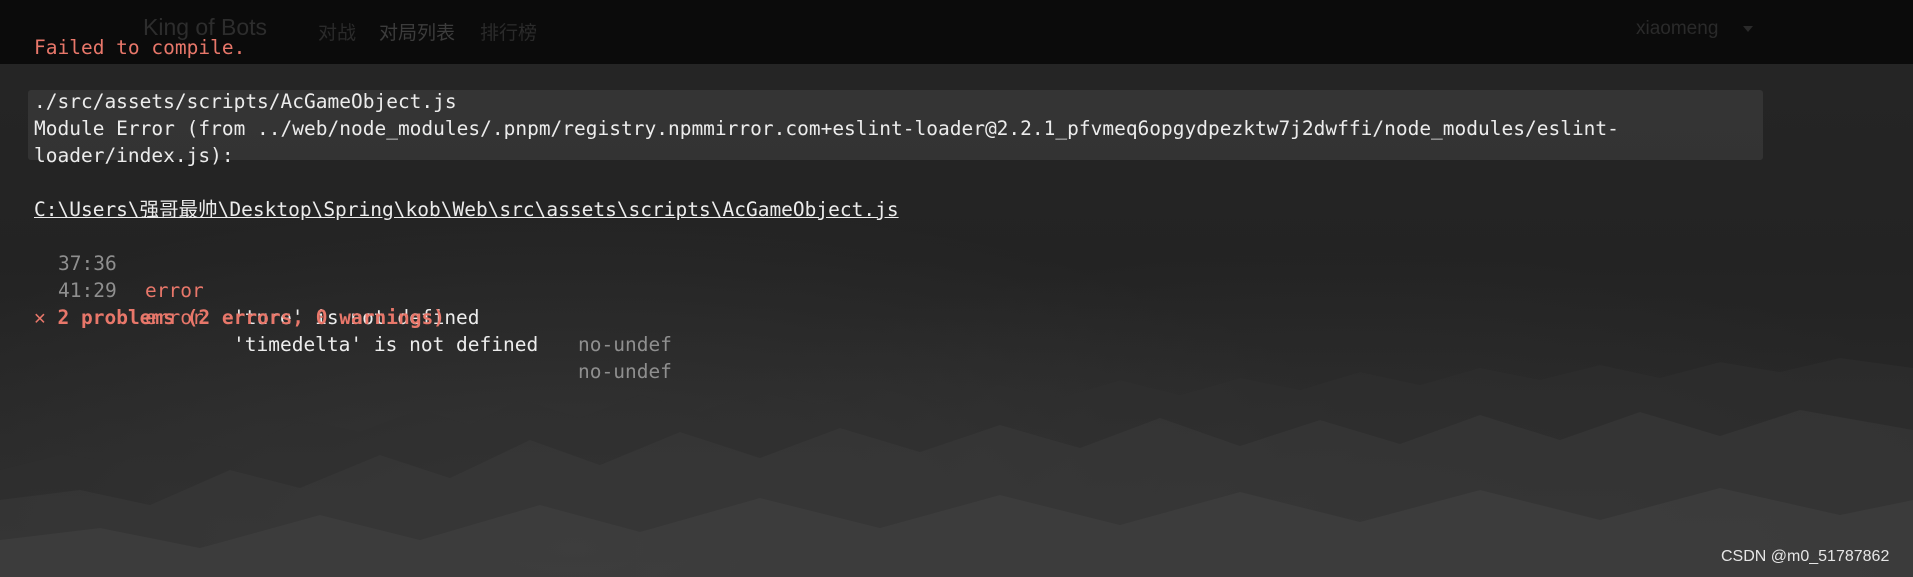 This screenshot has height=577, width=1913. I want to click on problems-summary: ✕ 2 problems (2 errors, 0 warnings), so click(239, 317).